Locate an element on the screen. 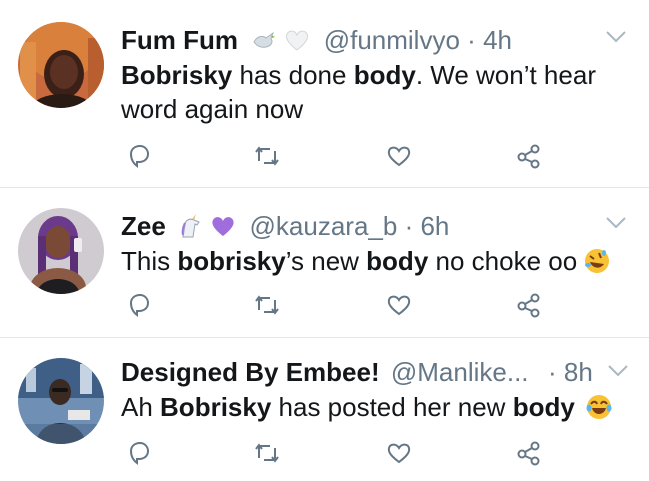 This screenshot has height=481, width=649. purple-heart-icon is located at coordinates (223, 226).